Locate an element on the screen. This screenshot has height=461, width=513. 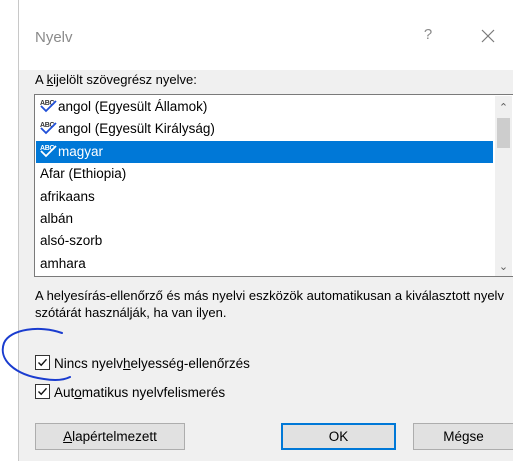
language-label: albán is located at coordinates (57, 218).